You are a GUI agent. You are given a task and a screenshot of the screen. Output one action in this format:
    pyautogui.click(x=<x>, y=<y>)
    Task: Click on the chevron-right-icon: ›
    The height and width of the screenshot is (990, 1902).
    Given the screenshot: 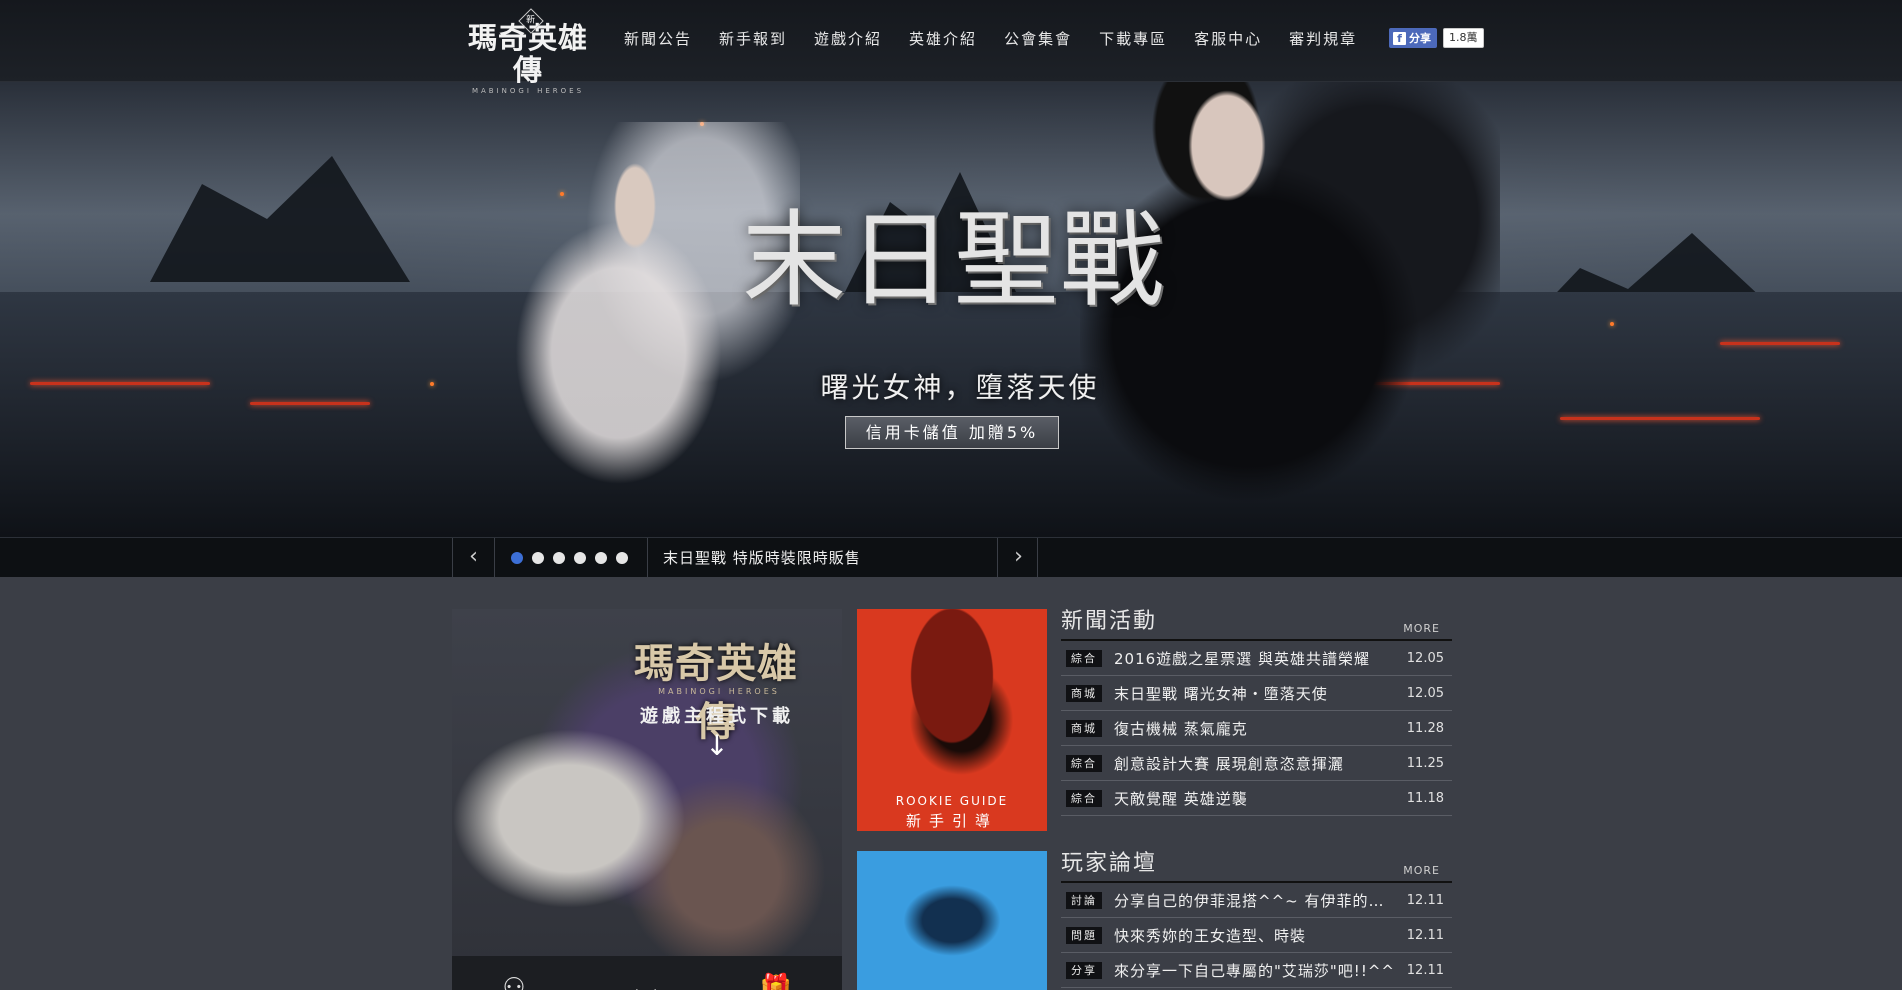 What is the action you would take?
    pyautogui.click(x=1018, y=556)
    